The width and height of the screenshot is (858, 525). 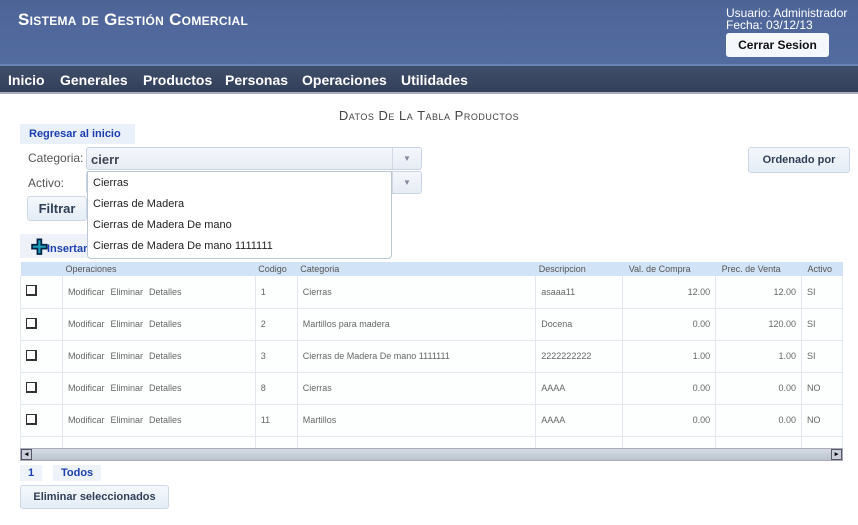 I want to click on all-pages-link: Todos, so click(x=77, y=473).